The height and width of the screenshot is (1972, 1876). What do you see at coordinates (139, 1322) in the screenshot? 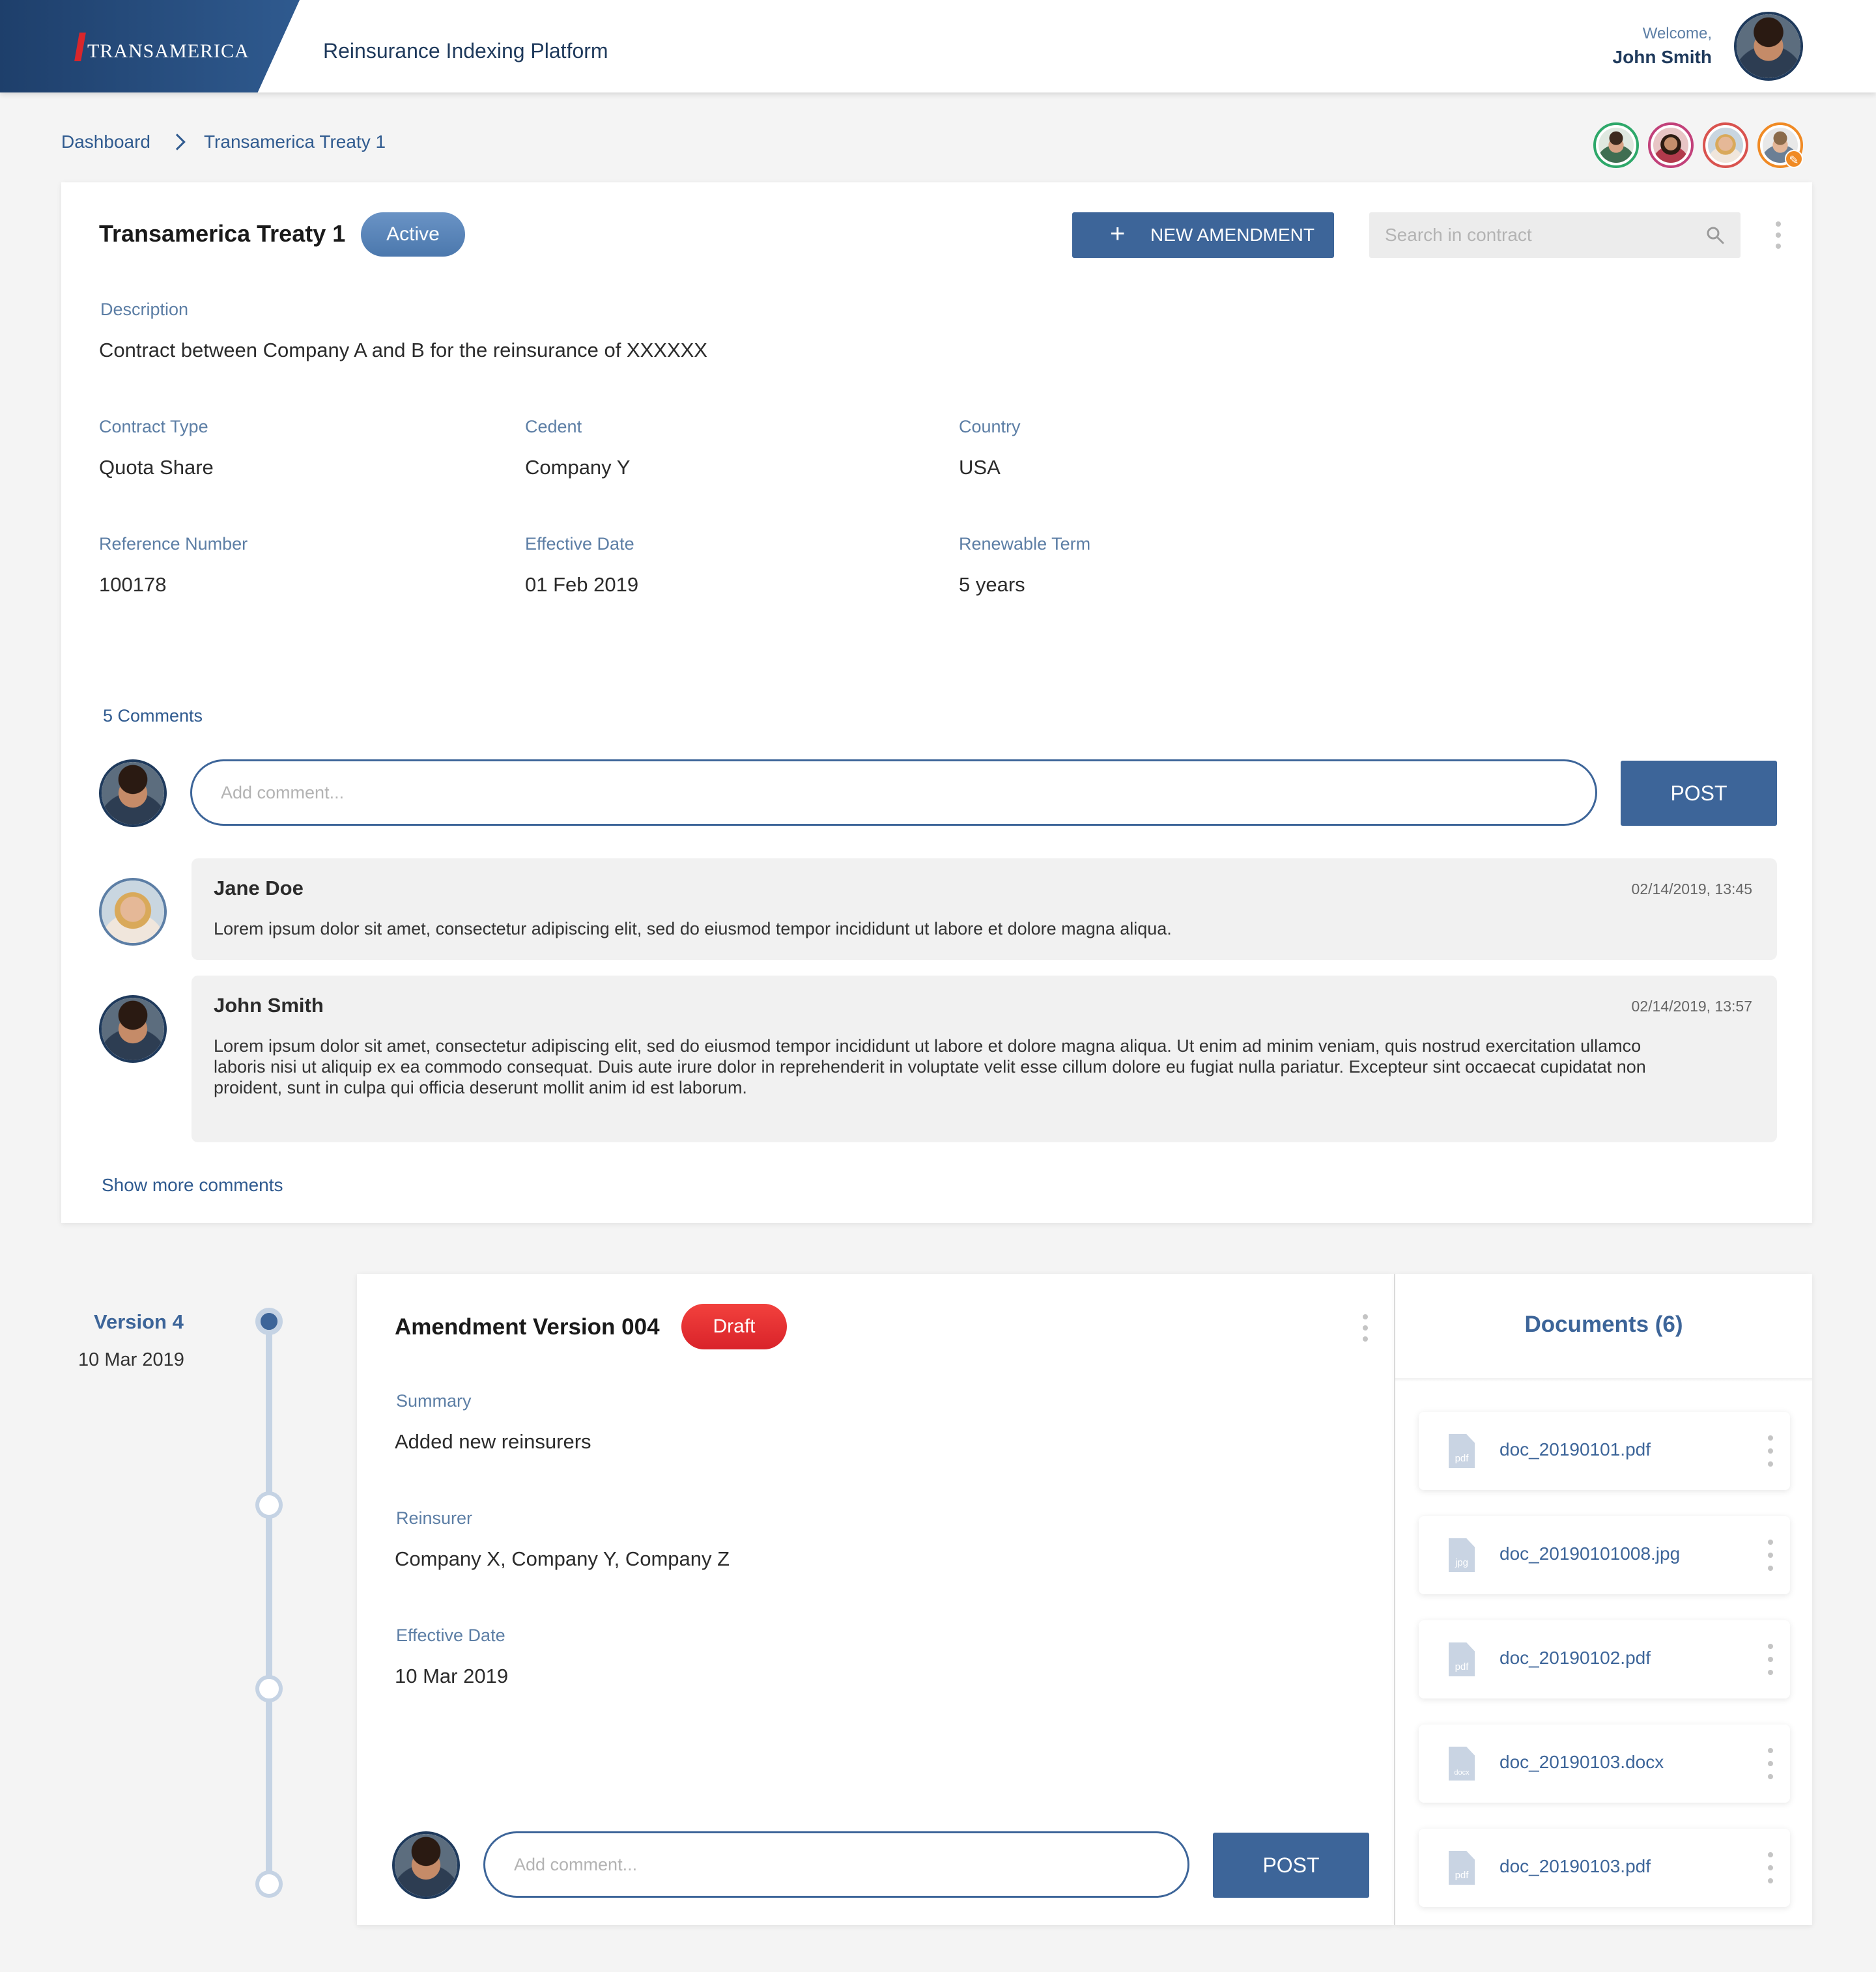
I see `version-label: Version 4` at bounding box center [139, 1322].